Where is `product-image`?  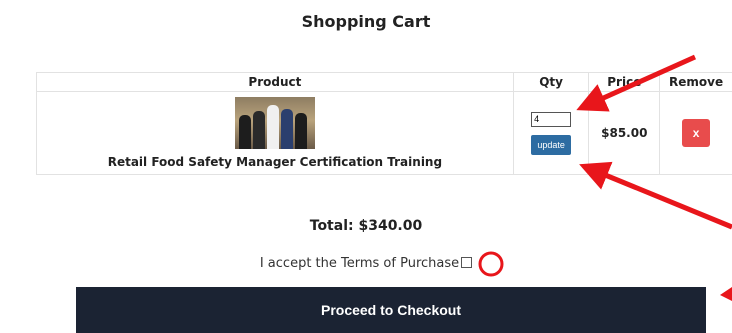
product-image is located at coordinates (274, 123).